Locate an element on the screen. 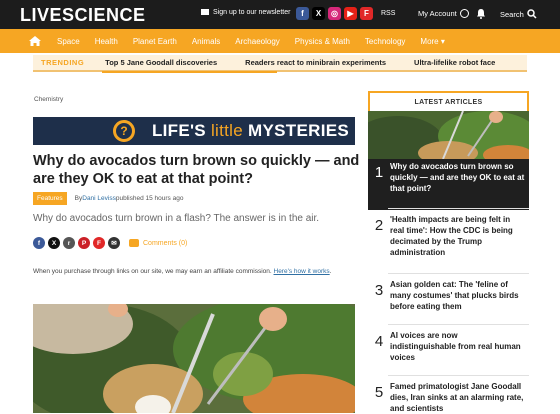  nav-item-2: Planet Earth is located at coordinates (155, 41).